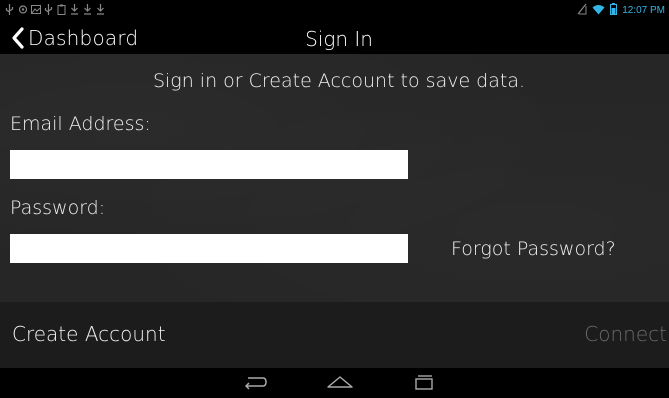  I want to click on forgot-password-link: Forgot Password?, so click(533, 249).